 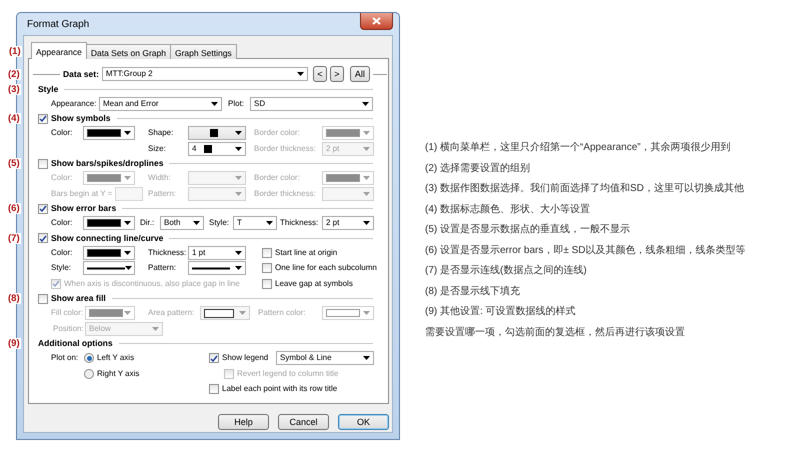 I want to click on next-button: >, so click(x=337, y=74).